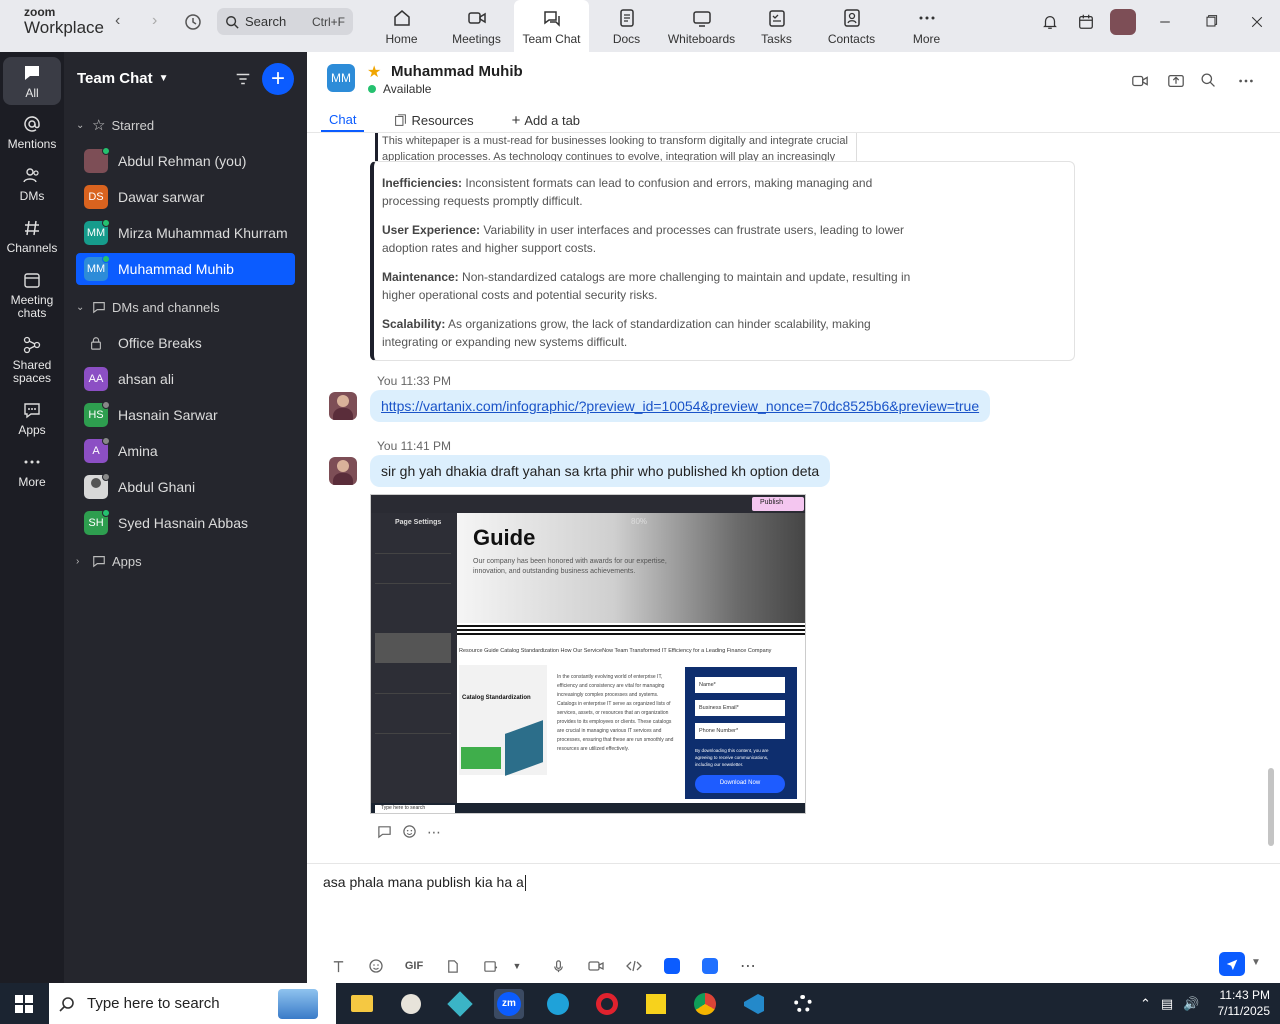 The width and height of the screenshot is (1280, 1024). What do you see at coordinates (185, 161) in the screenshot?
I see `sidebar-item-abdul-rehman: Abdul Rehman (you)` at bounding box center [185, 161].